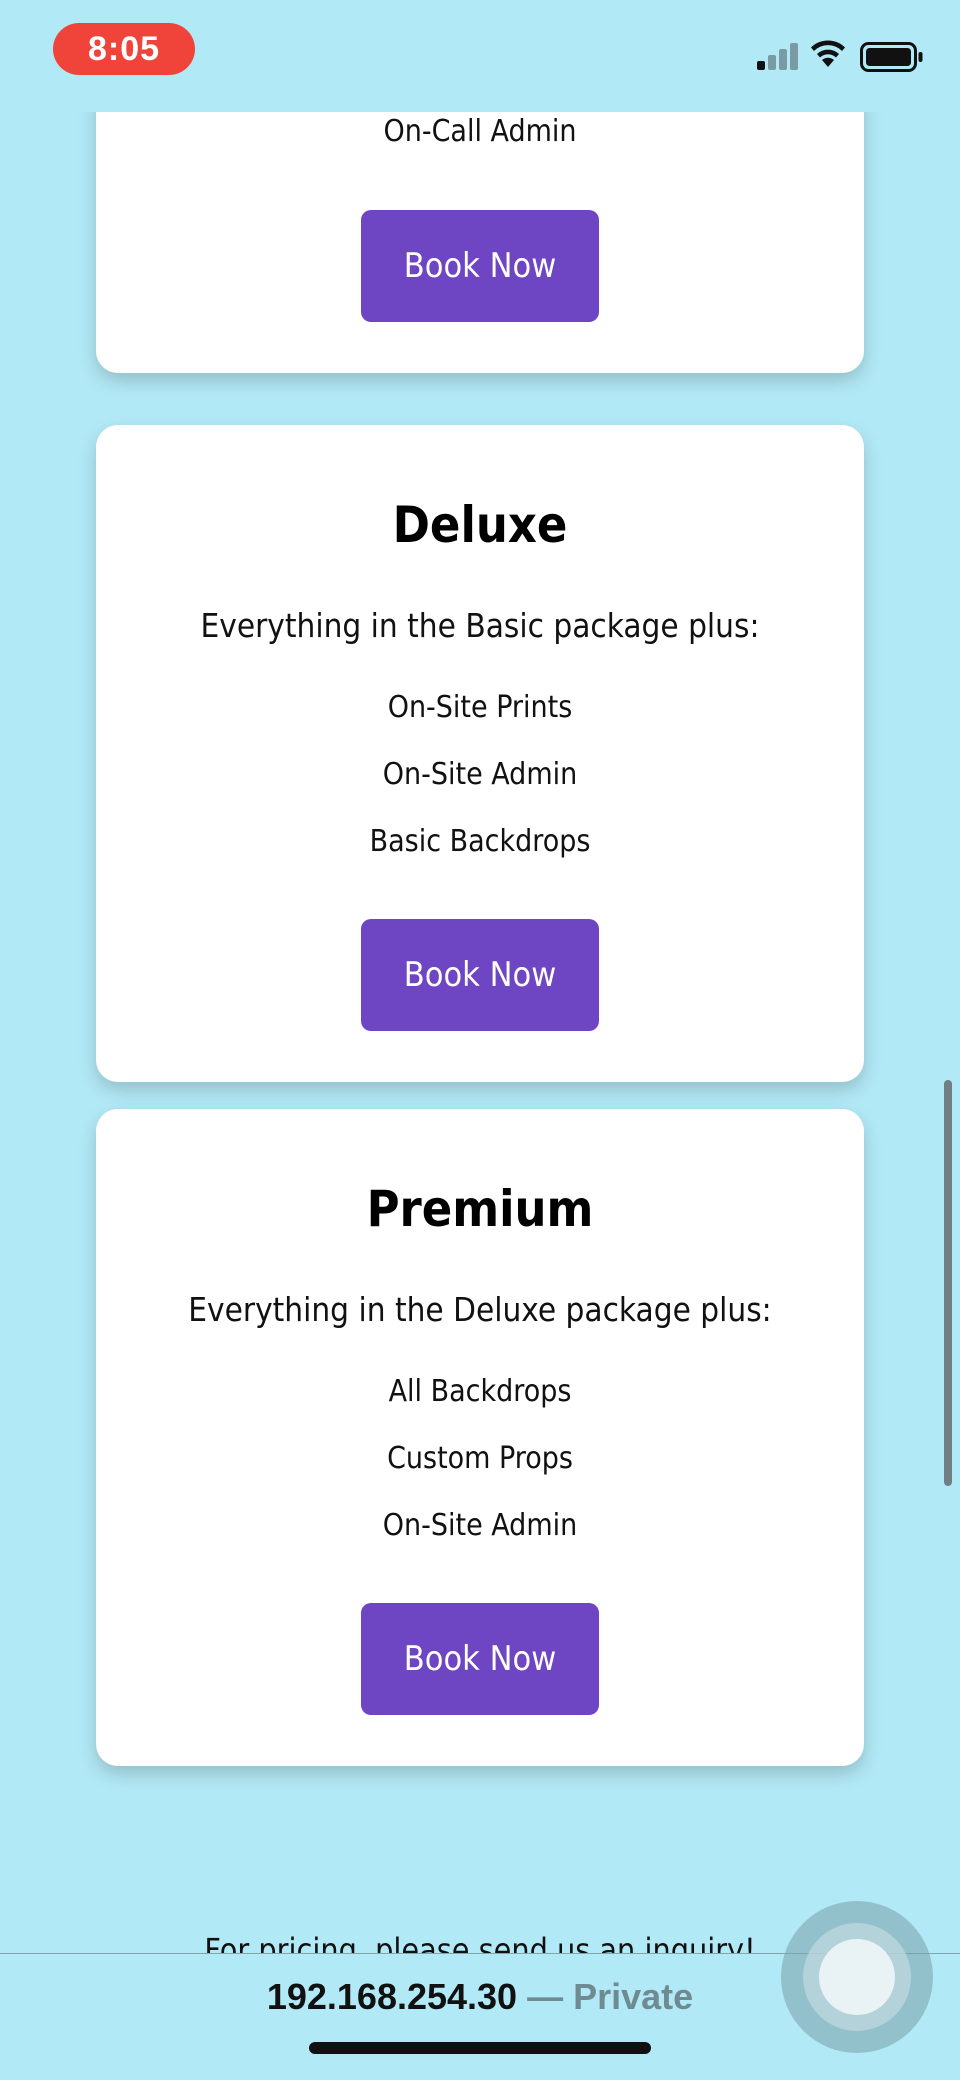 This screenshot has width=960, height=2080. I want to click on status-time: 8:05, so click(124, 49).